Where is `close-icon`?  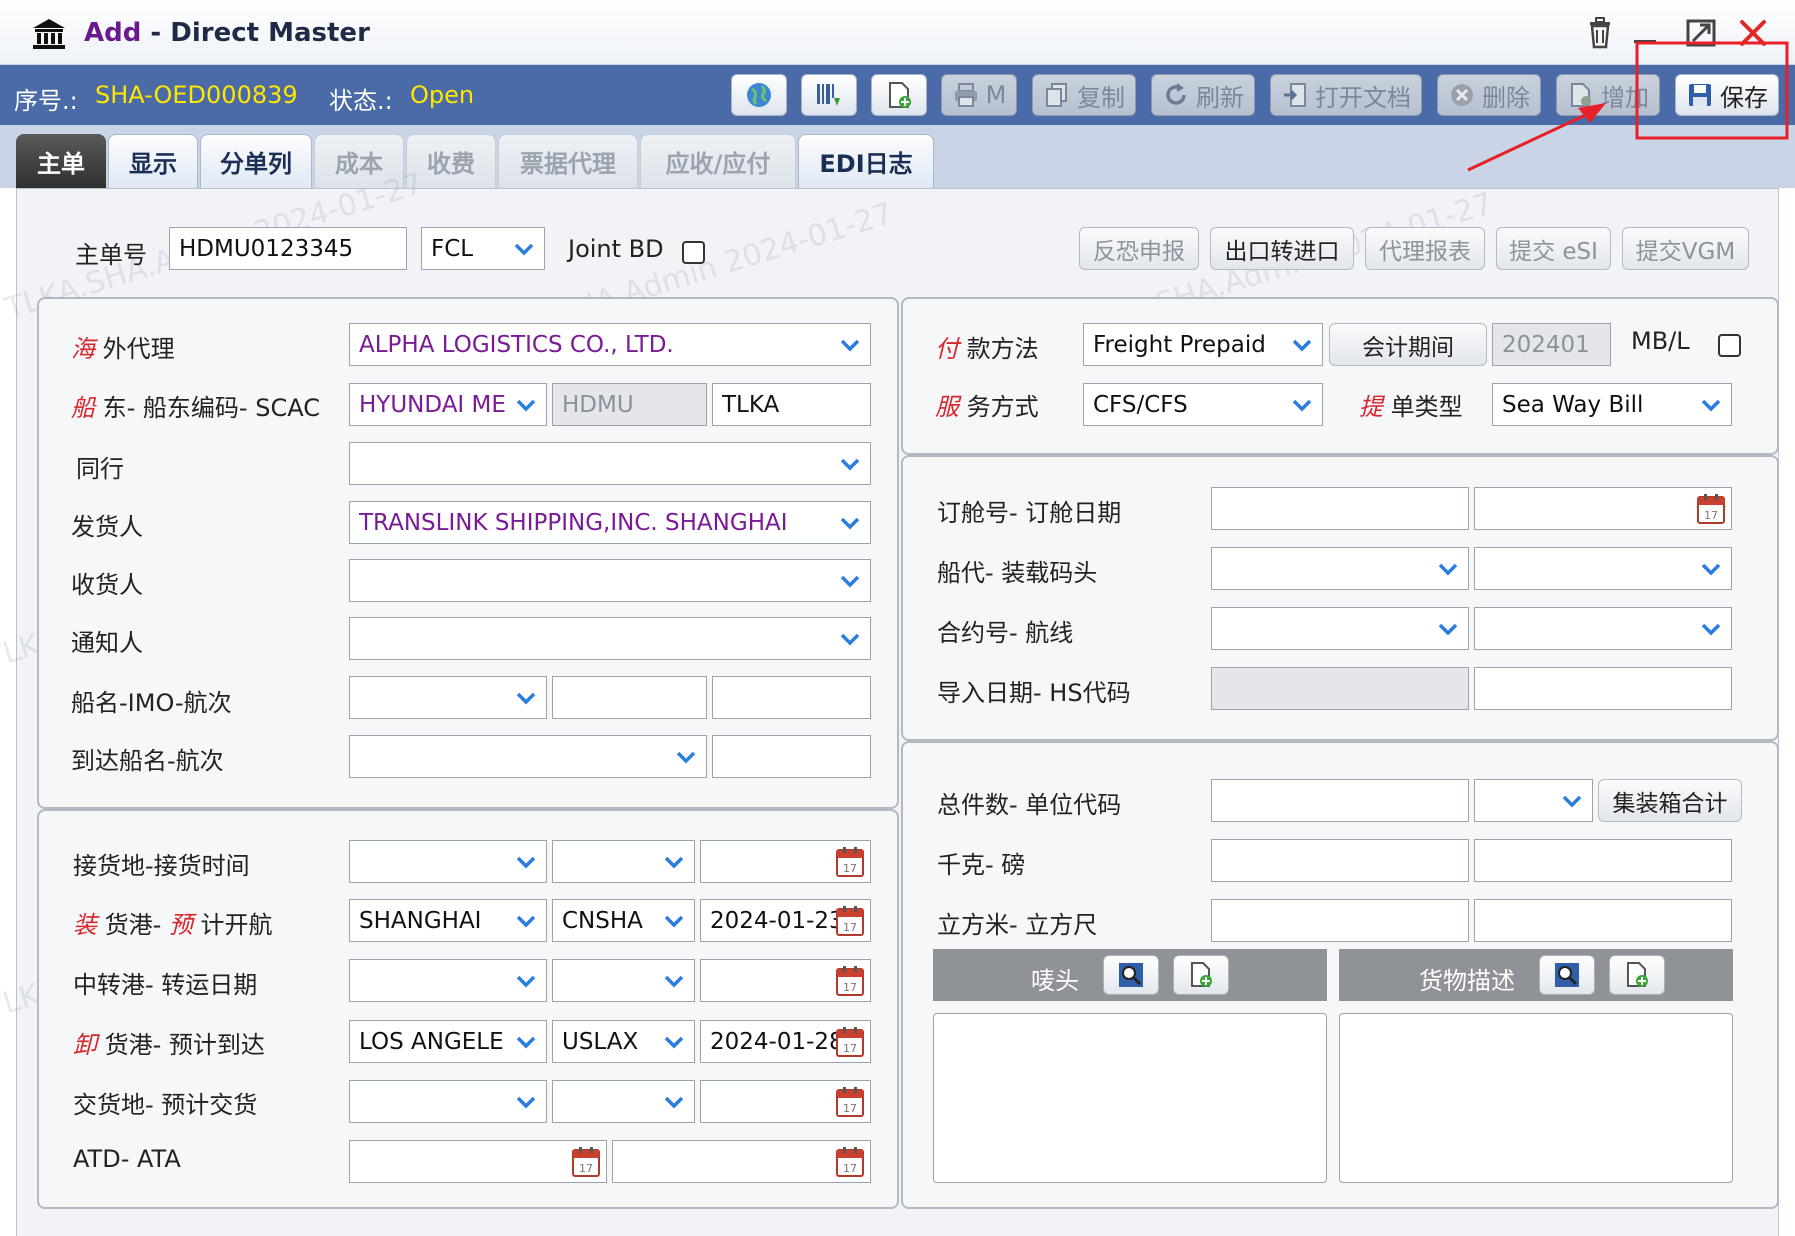
close-icon is located at coordinates (1753, 33).